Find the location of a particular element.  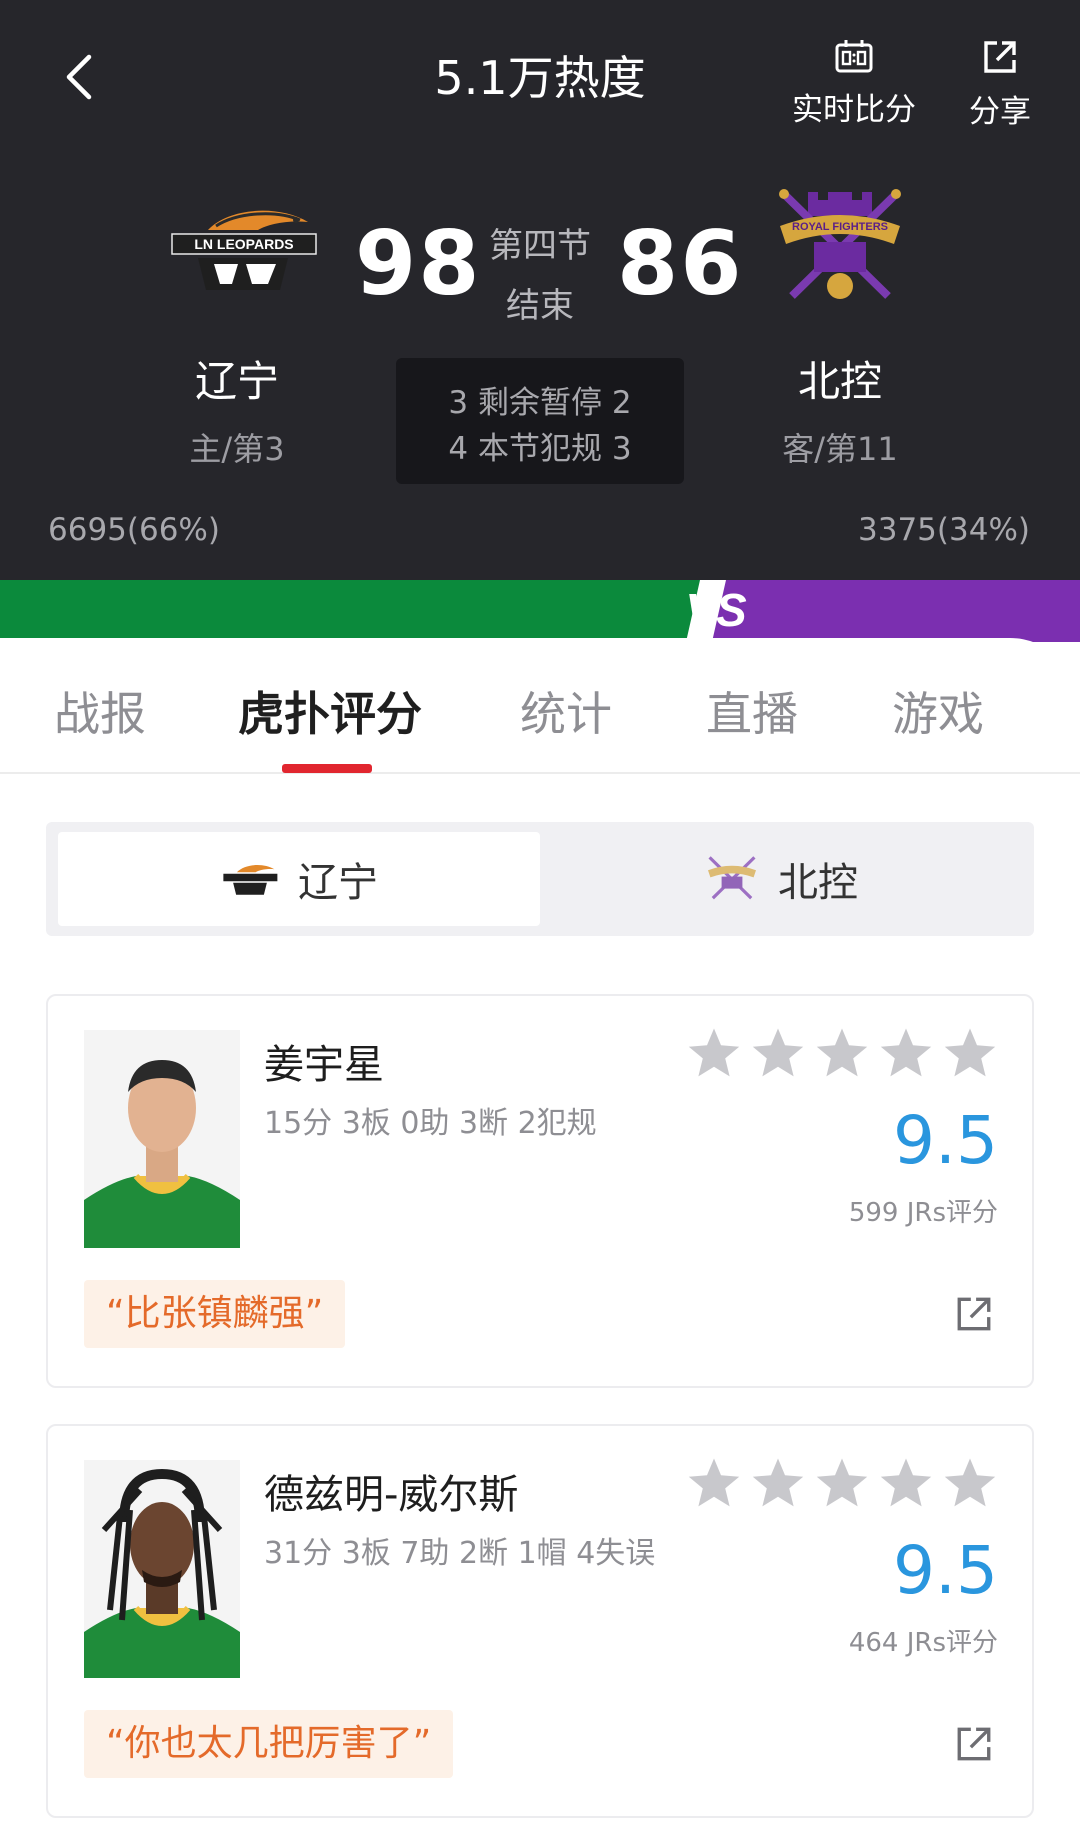

team-switcher: 辽宁 北控 is located at coordinates (540, 879).